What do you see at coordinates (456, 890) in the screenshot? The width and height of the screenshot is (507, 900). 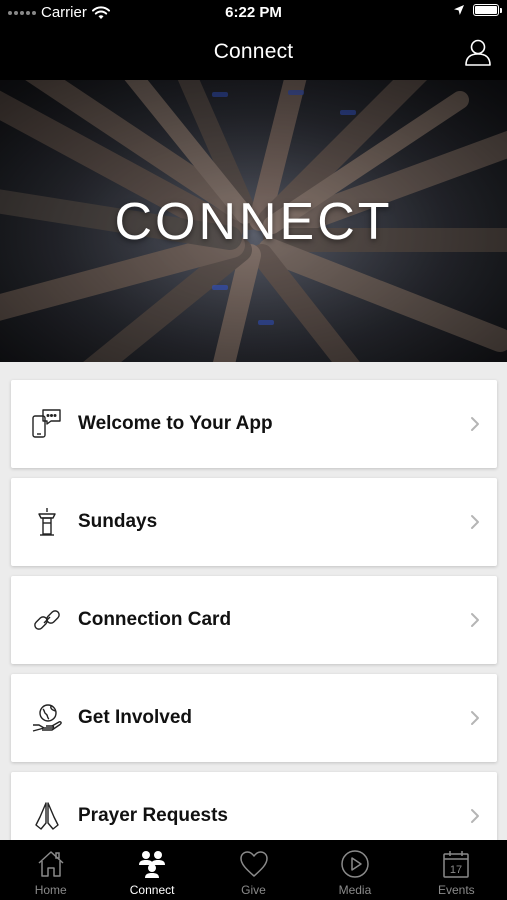 I see `tab-label: Events` at bounding box center [456, 890].